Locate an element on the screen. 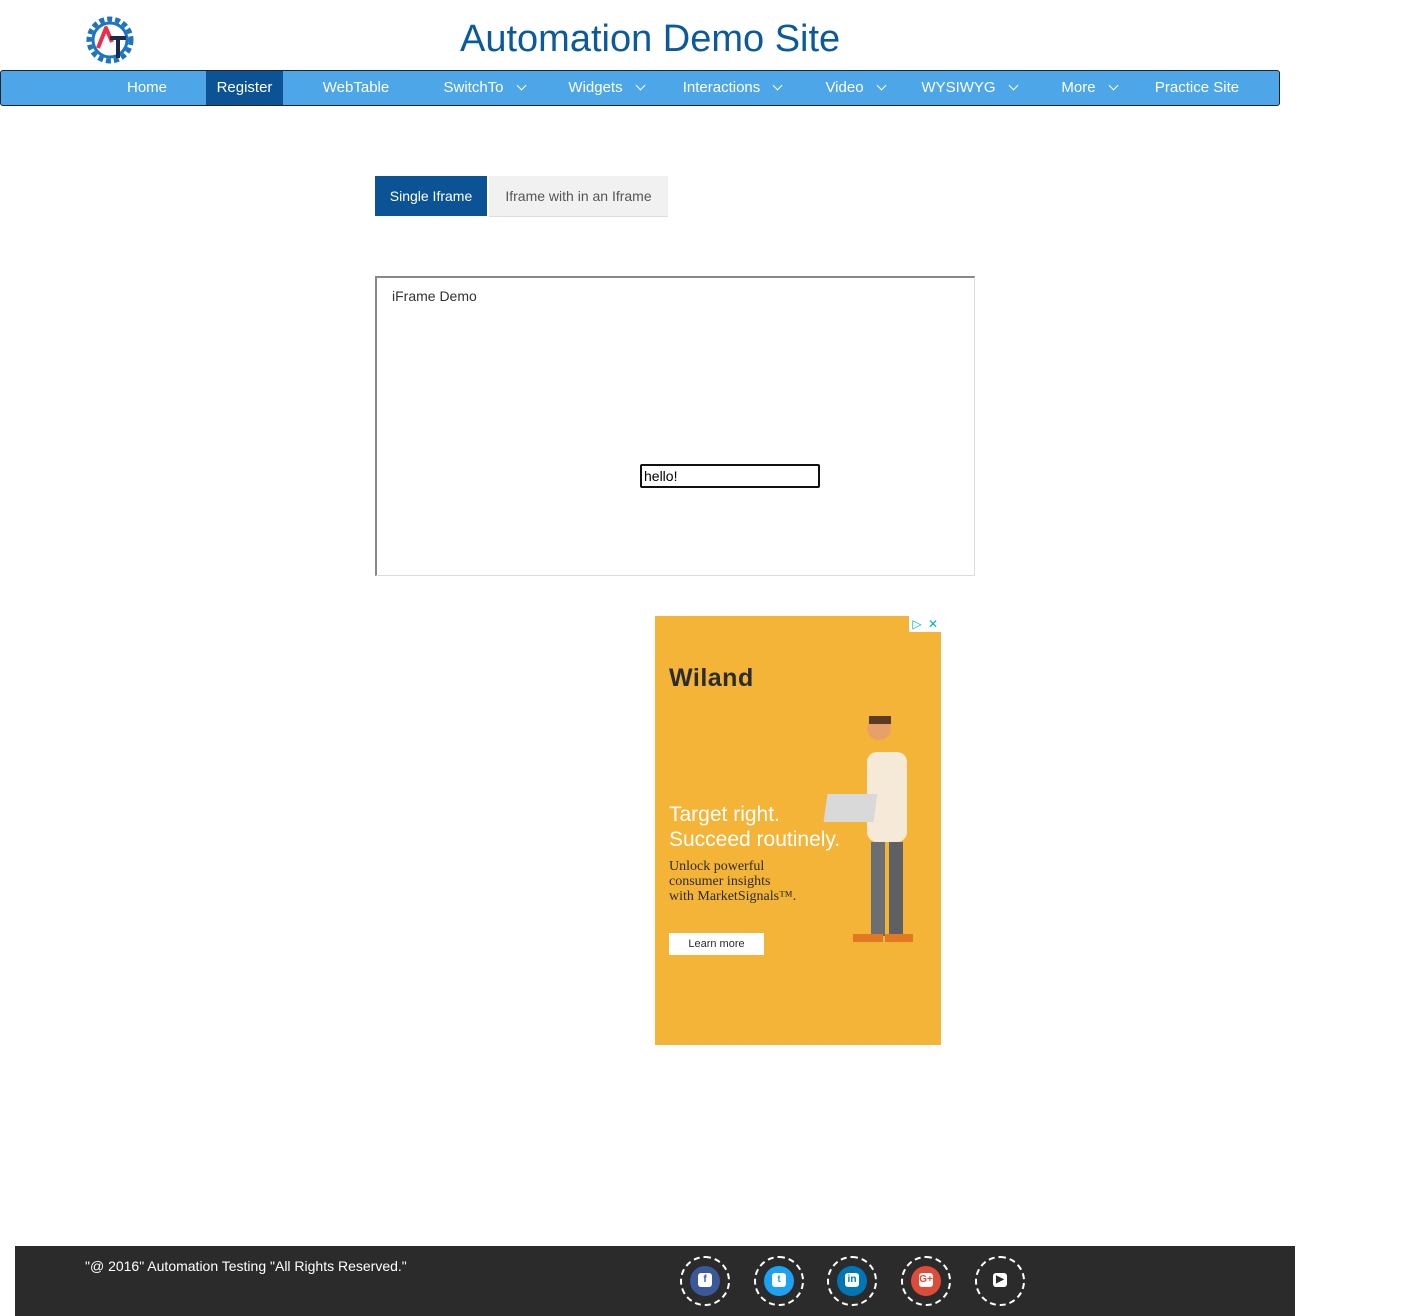 This screenshot has width=1412, height=1316. nav-item-more: More is located at coordinates (1089, 88).